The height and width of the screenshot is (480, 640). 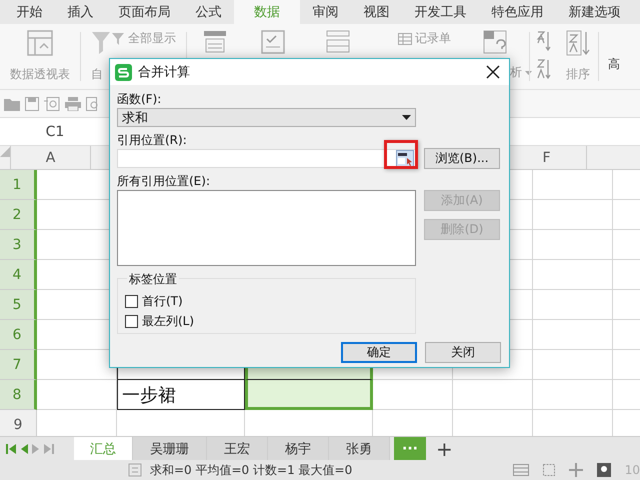 I want to click on sheet-tab: 杨宇, so click(x=298, y=448).